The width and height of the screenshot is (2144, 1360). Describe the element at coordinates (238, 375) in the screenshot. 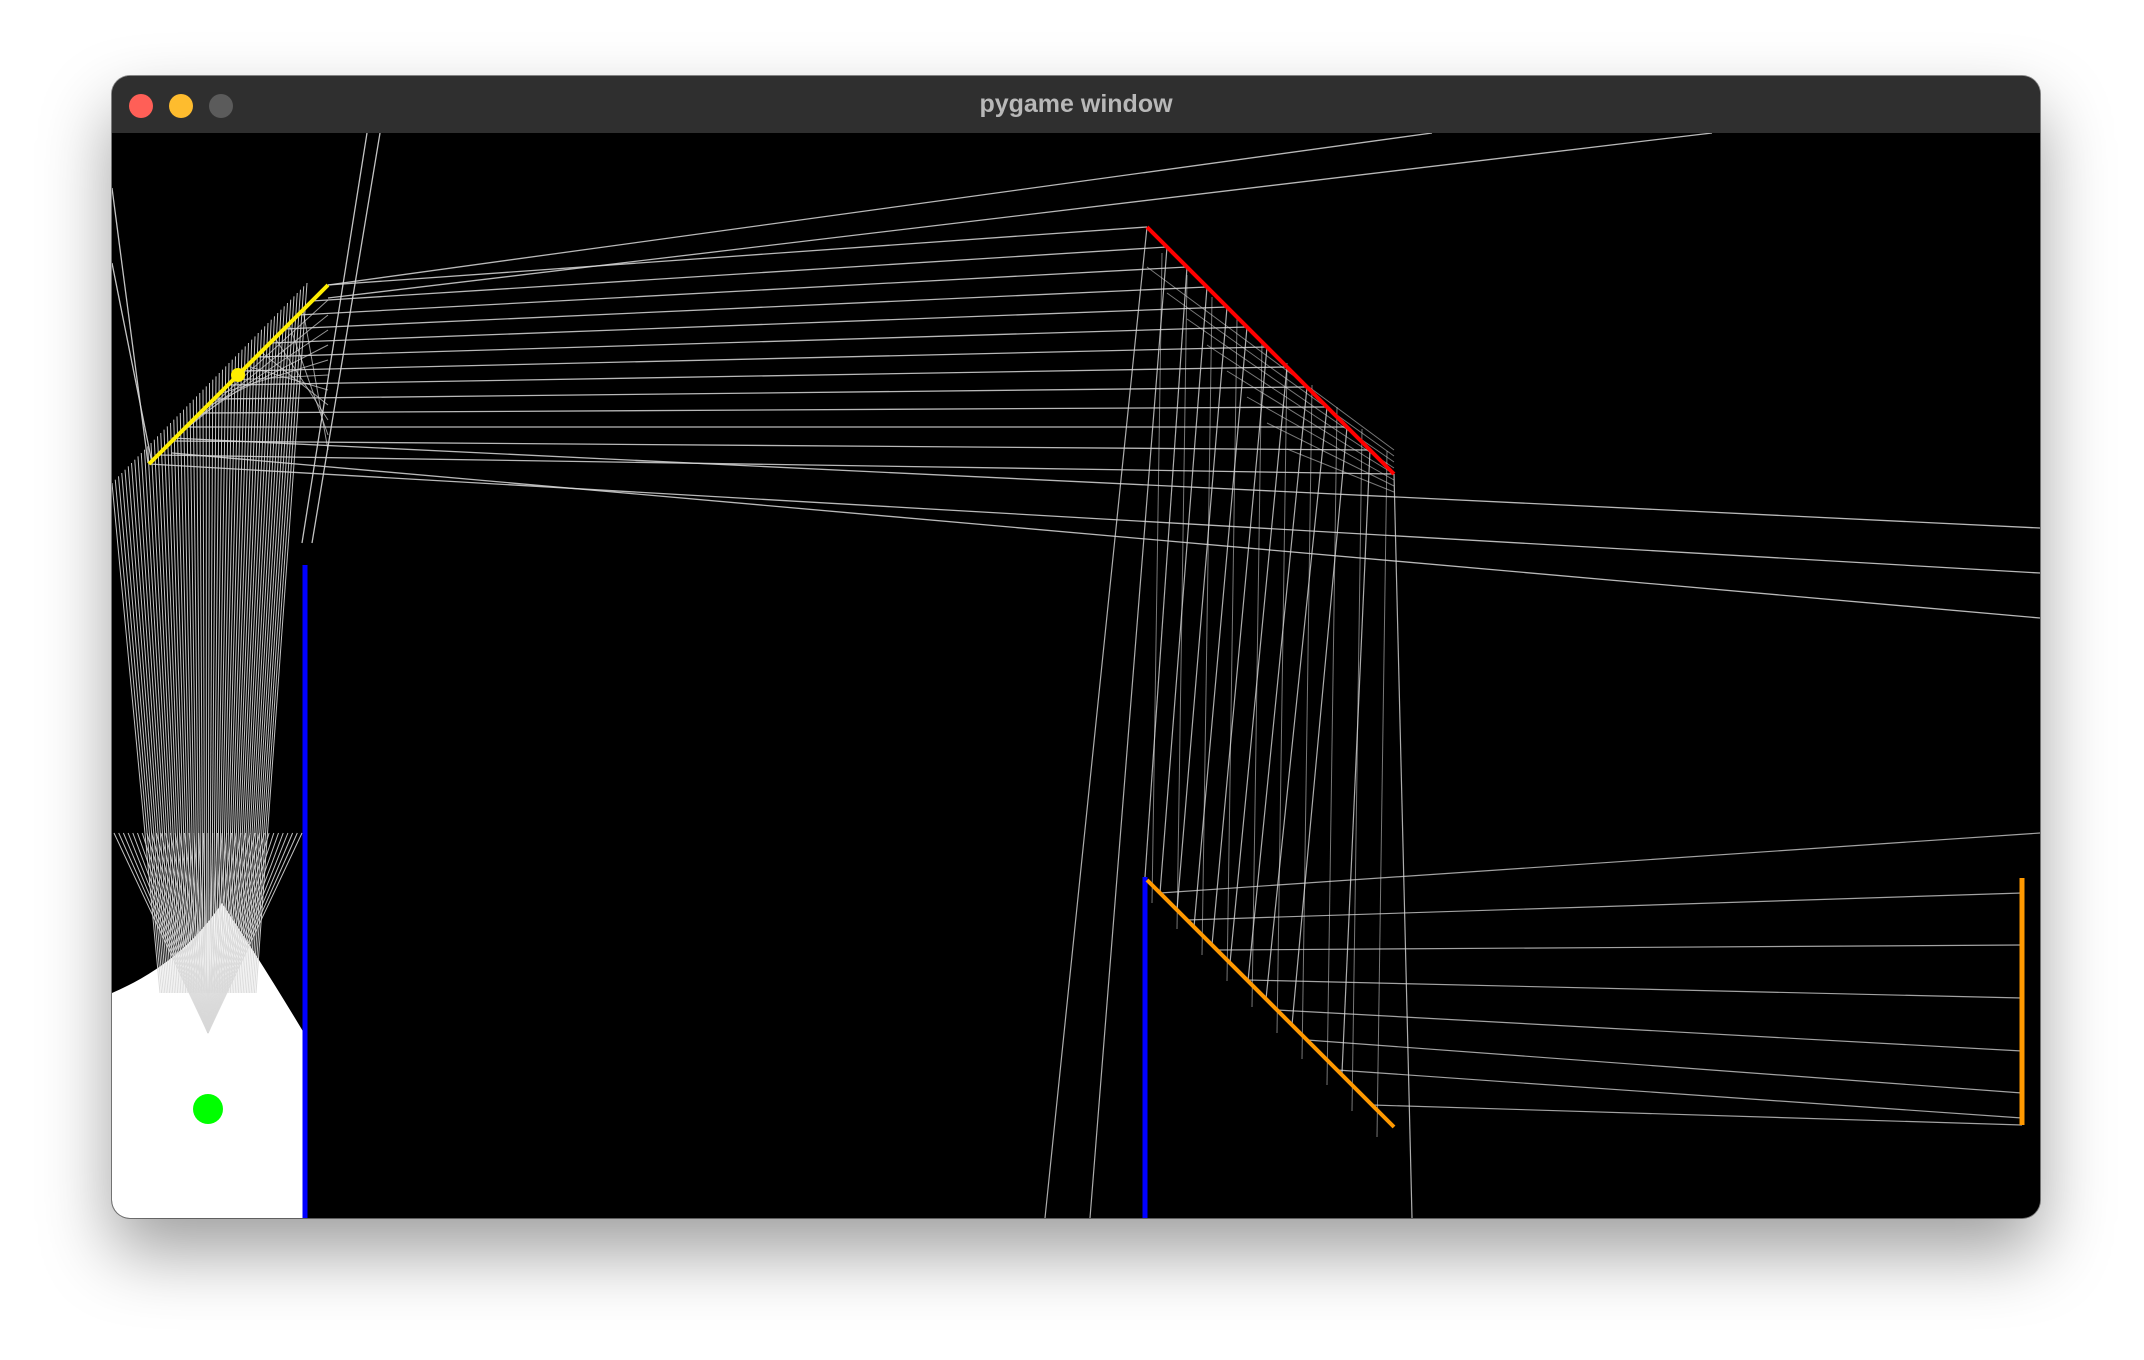

I see `yellow-mirror-handle` at that location.